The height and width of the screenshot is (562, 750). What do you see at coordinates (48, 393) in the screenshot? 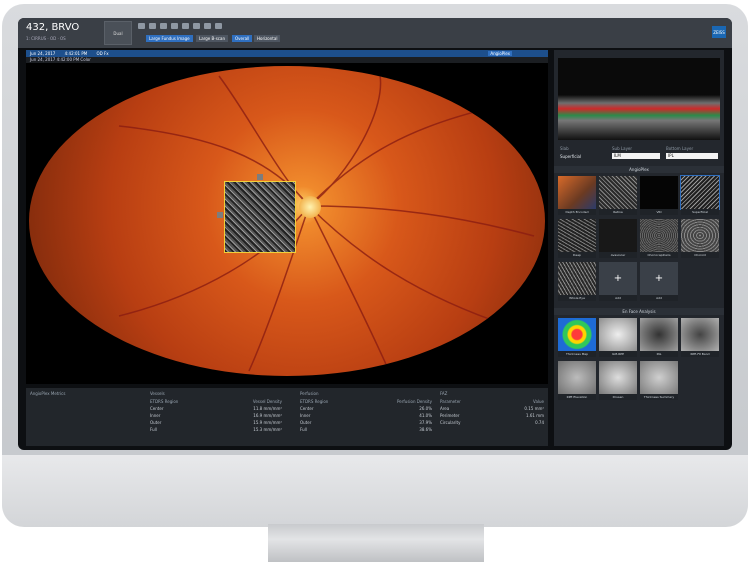
I see `metrics-title: AngioPlex Metrics` at bounding box center [48, 393].